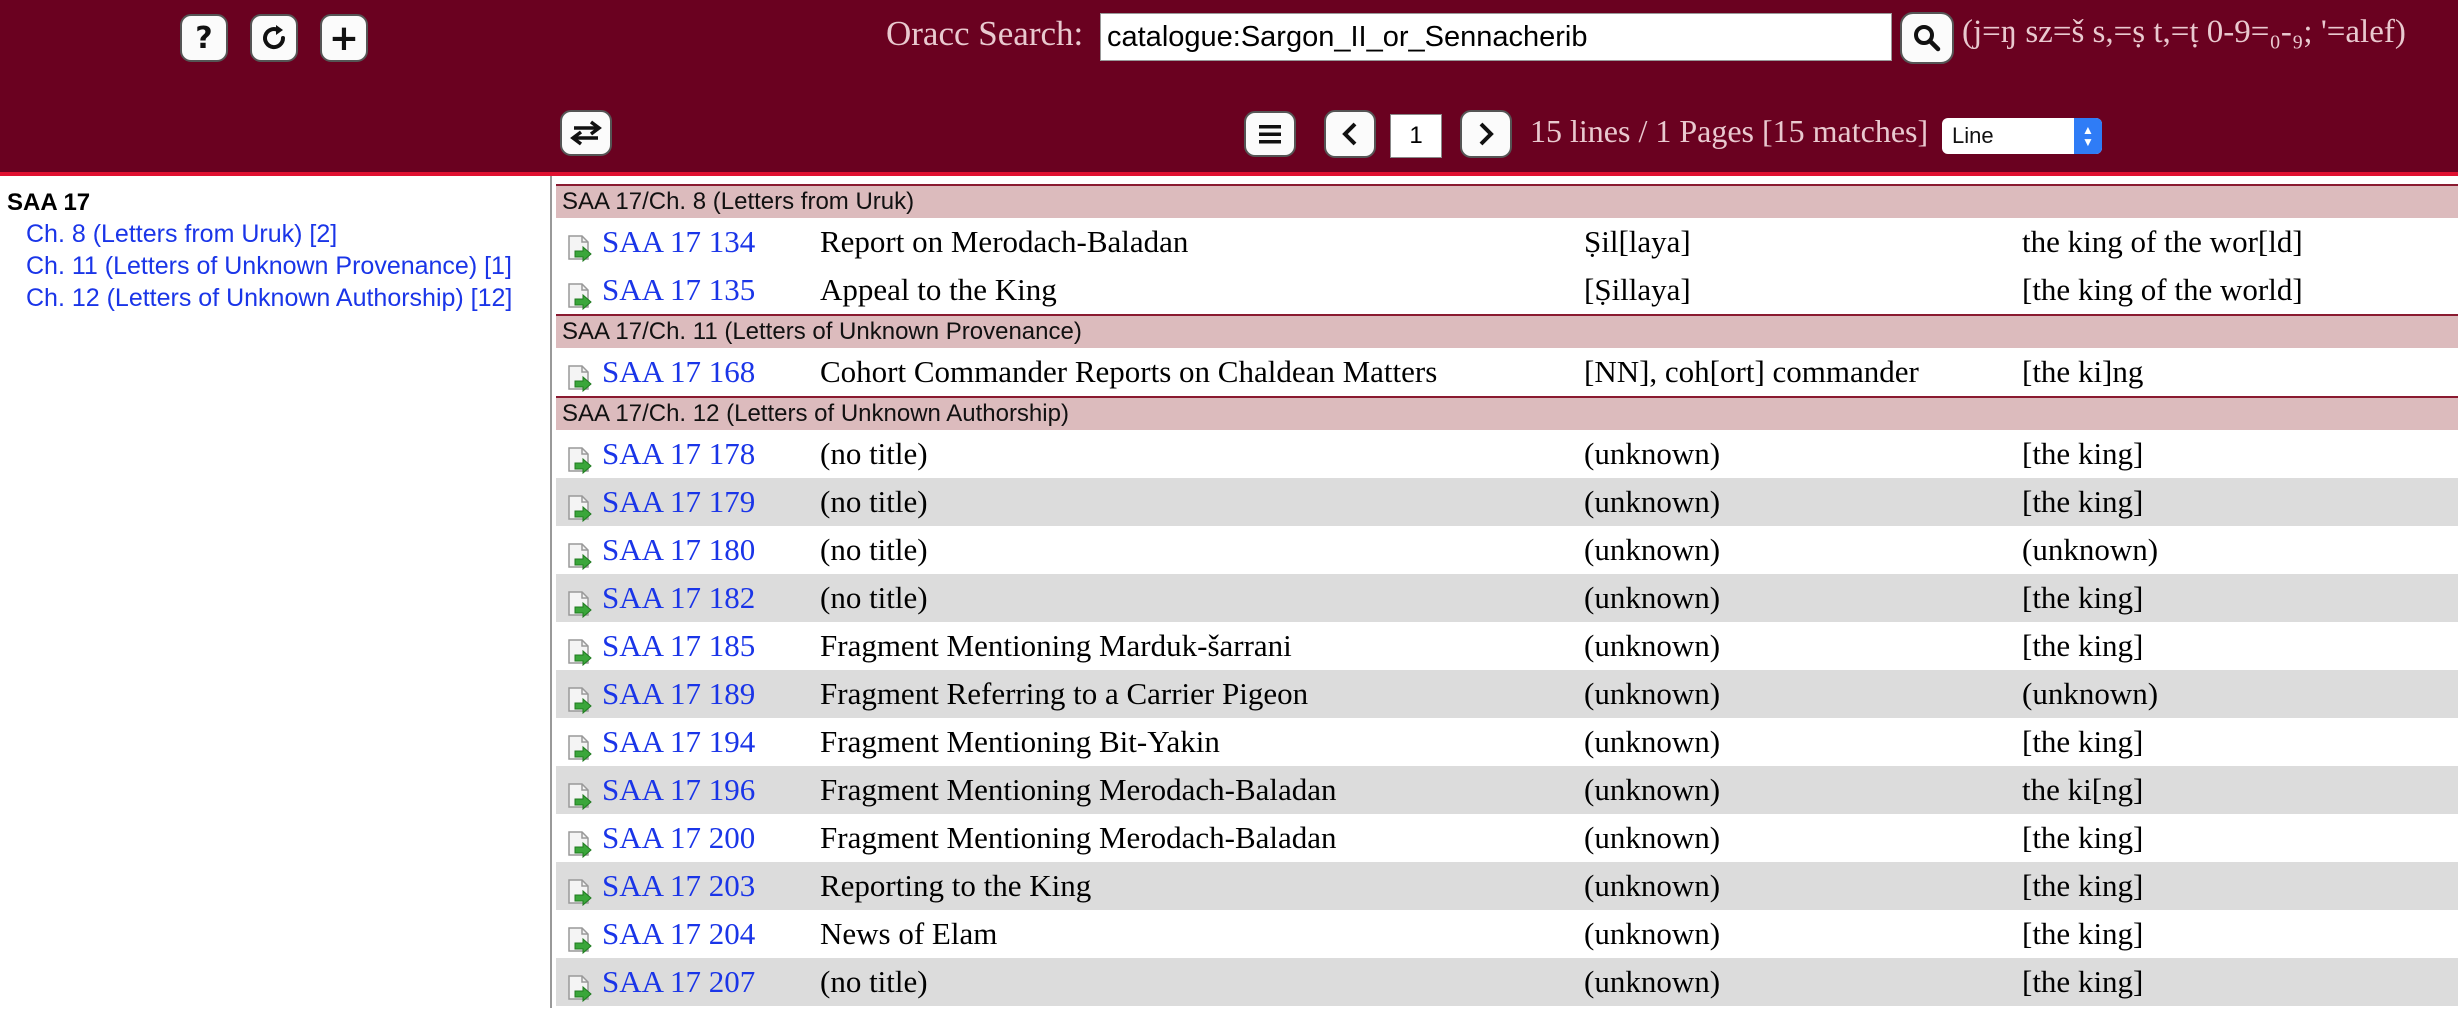 This screenshot has height=1010, width=2458. What do you see at coordinates (1496, 37) in the screenshot?
I see `search-input` at bounding box center [1496, 37].